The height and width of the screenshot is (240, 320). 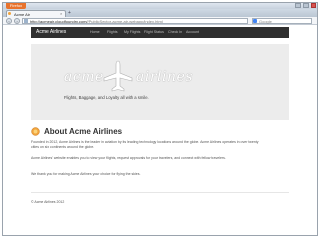 I want to click on browser-tab: Acme Air, so click(x=36, y=13).